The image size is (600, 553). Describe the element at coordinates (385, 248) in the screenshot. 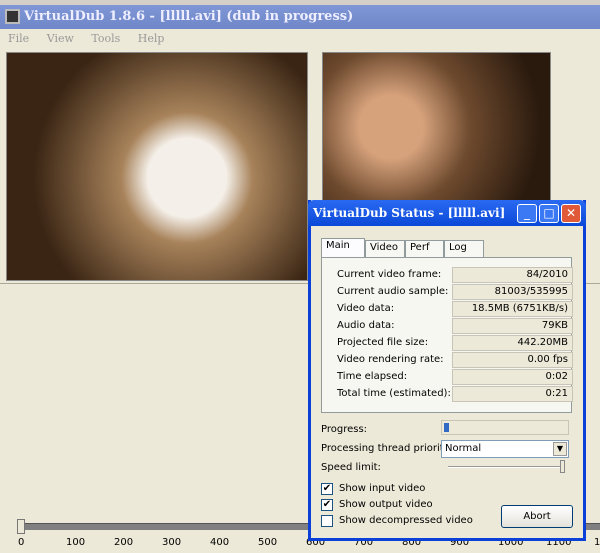

I see `tab-video: Video` at that location.